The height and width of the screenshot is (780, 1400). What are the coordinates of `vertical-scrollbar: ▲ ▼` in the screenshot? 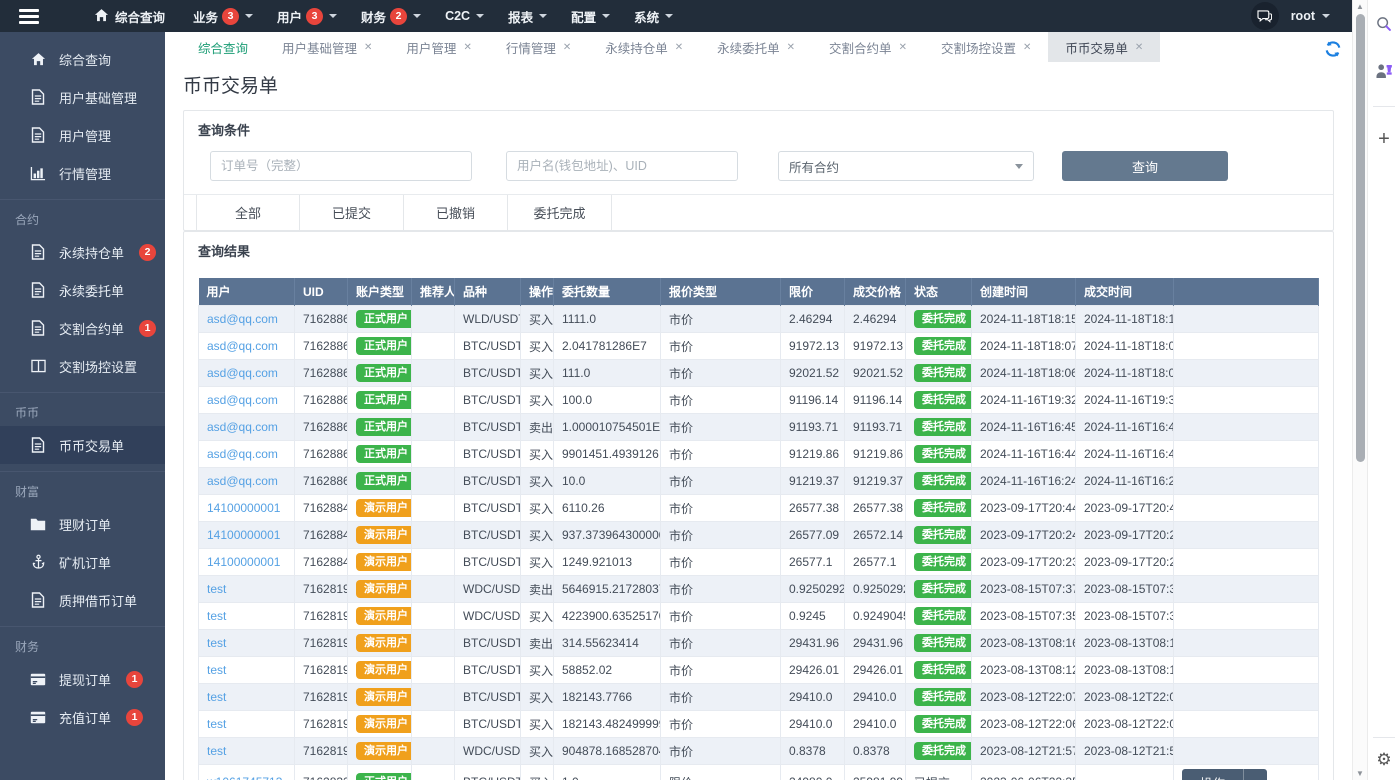 It's located at (1359, 390).